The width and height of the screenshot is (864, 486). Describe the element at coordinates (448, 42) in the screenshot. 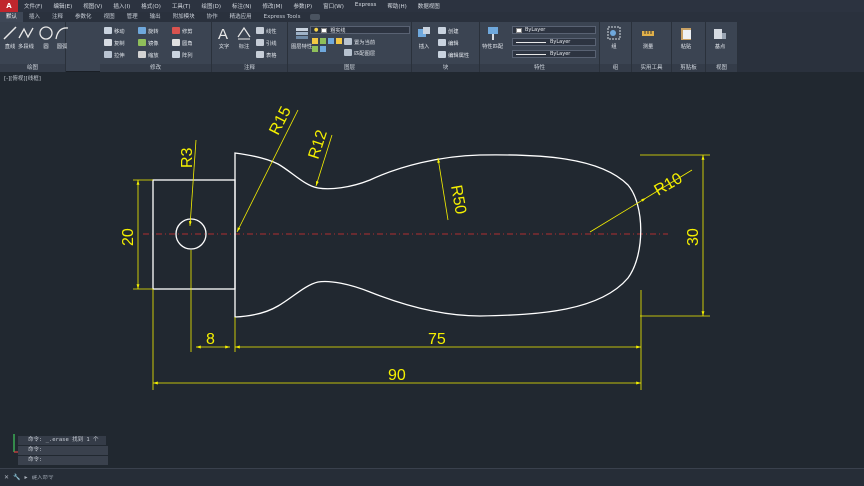

I see `edit-block-button: 编辑` at that location.